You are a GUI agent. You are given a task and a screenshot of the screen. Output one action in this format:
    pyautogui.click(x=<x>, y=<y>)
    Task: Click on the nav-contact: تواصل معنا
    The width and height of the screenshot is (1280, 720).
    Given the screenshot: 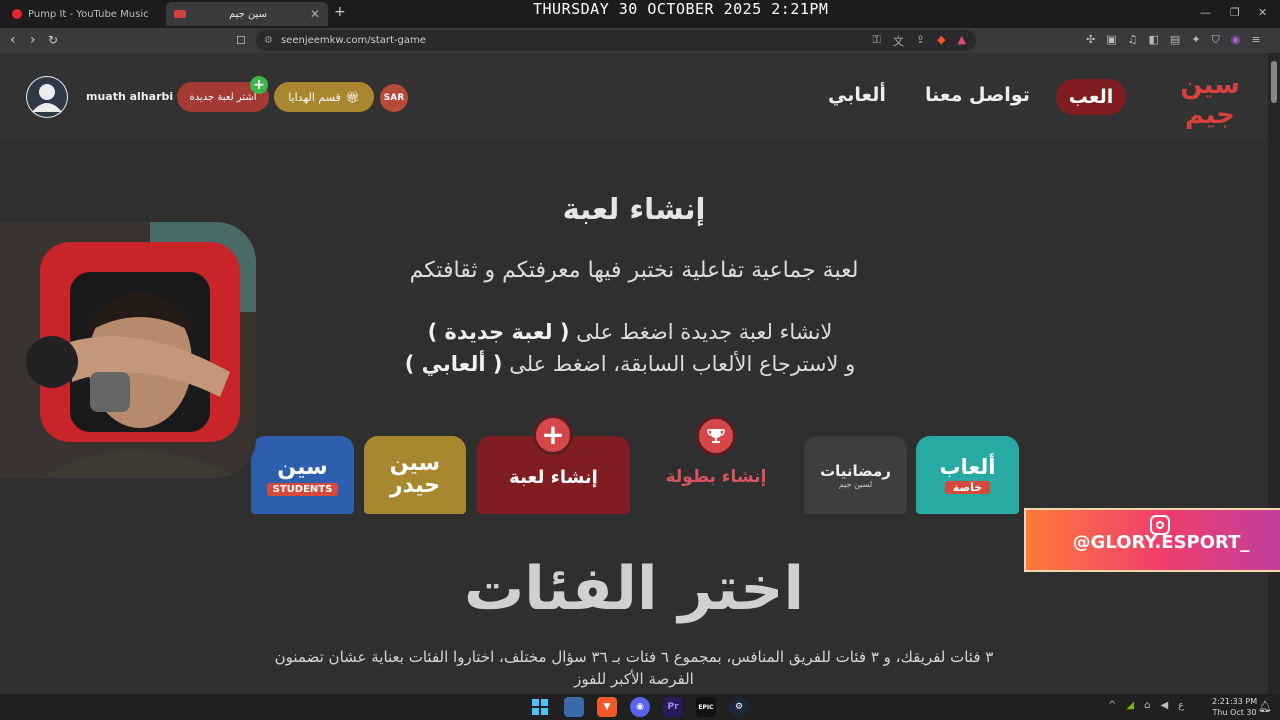 What is the action you would take?
    pyautogui.click(x=977, y=95)
    